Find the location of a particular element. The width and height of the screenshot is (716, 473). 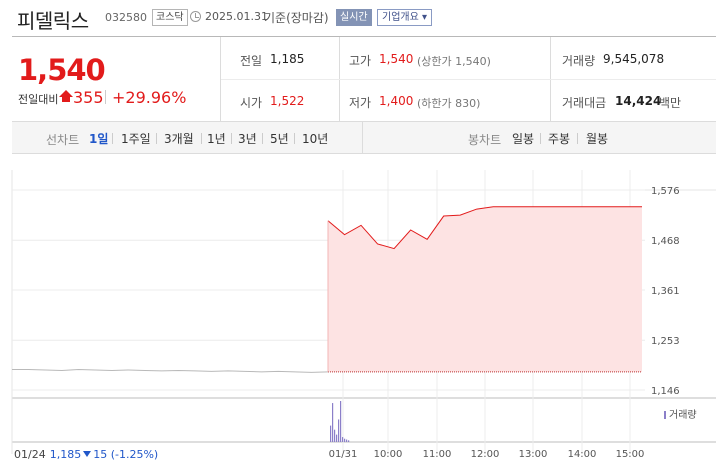

realtime-button: 실시간 is located at coordinates (354, 17).